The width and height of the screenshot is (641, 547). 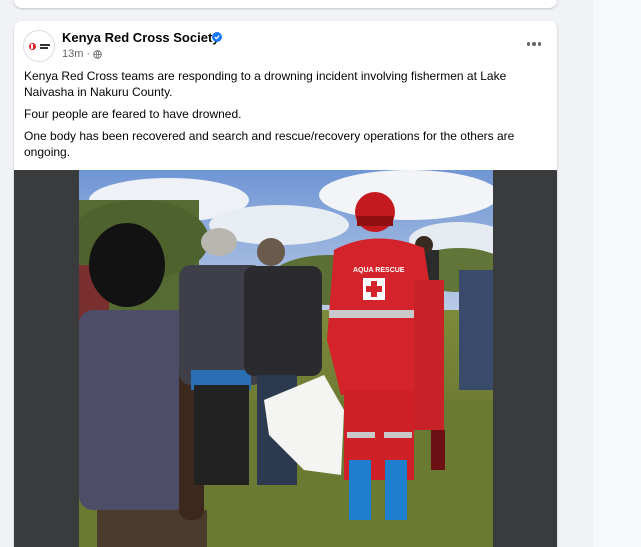 What do you see at coordinates (32, 46) in the screenshot?
I see `red-cross-logo-icon` at bounding box center [32, 46].